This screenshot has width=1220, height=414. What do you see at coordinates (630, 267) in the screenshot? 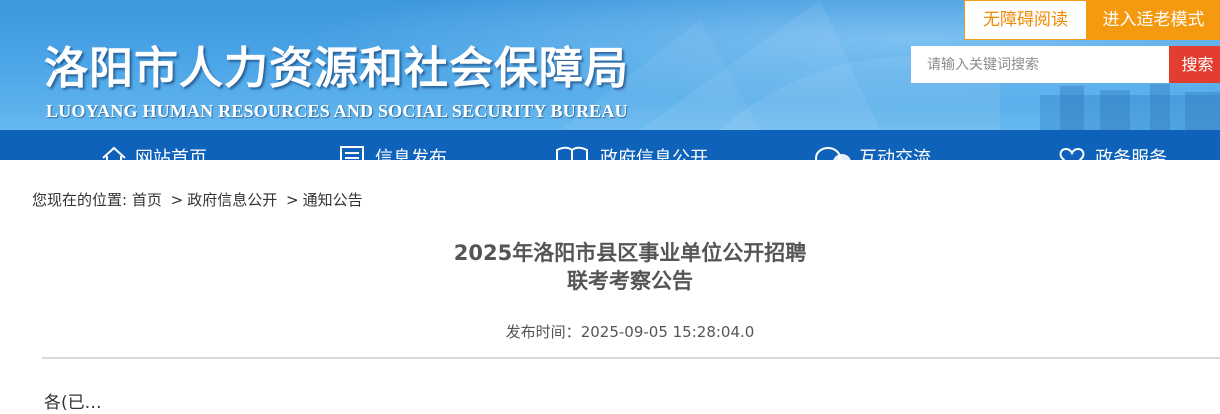
I see `article-title: 2025年洛阳市县区事业单位公开招聘 联考考察公告` at bounding box center [630, 267].